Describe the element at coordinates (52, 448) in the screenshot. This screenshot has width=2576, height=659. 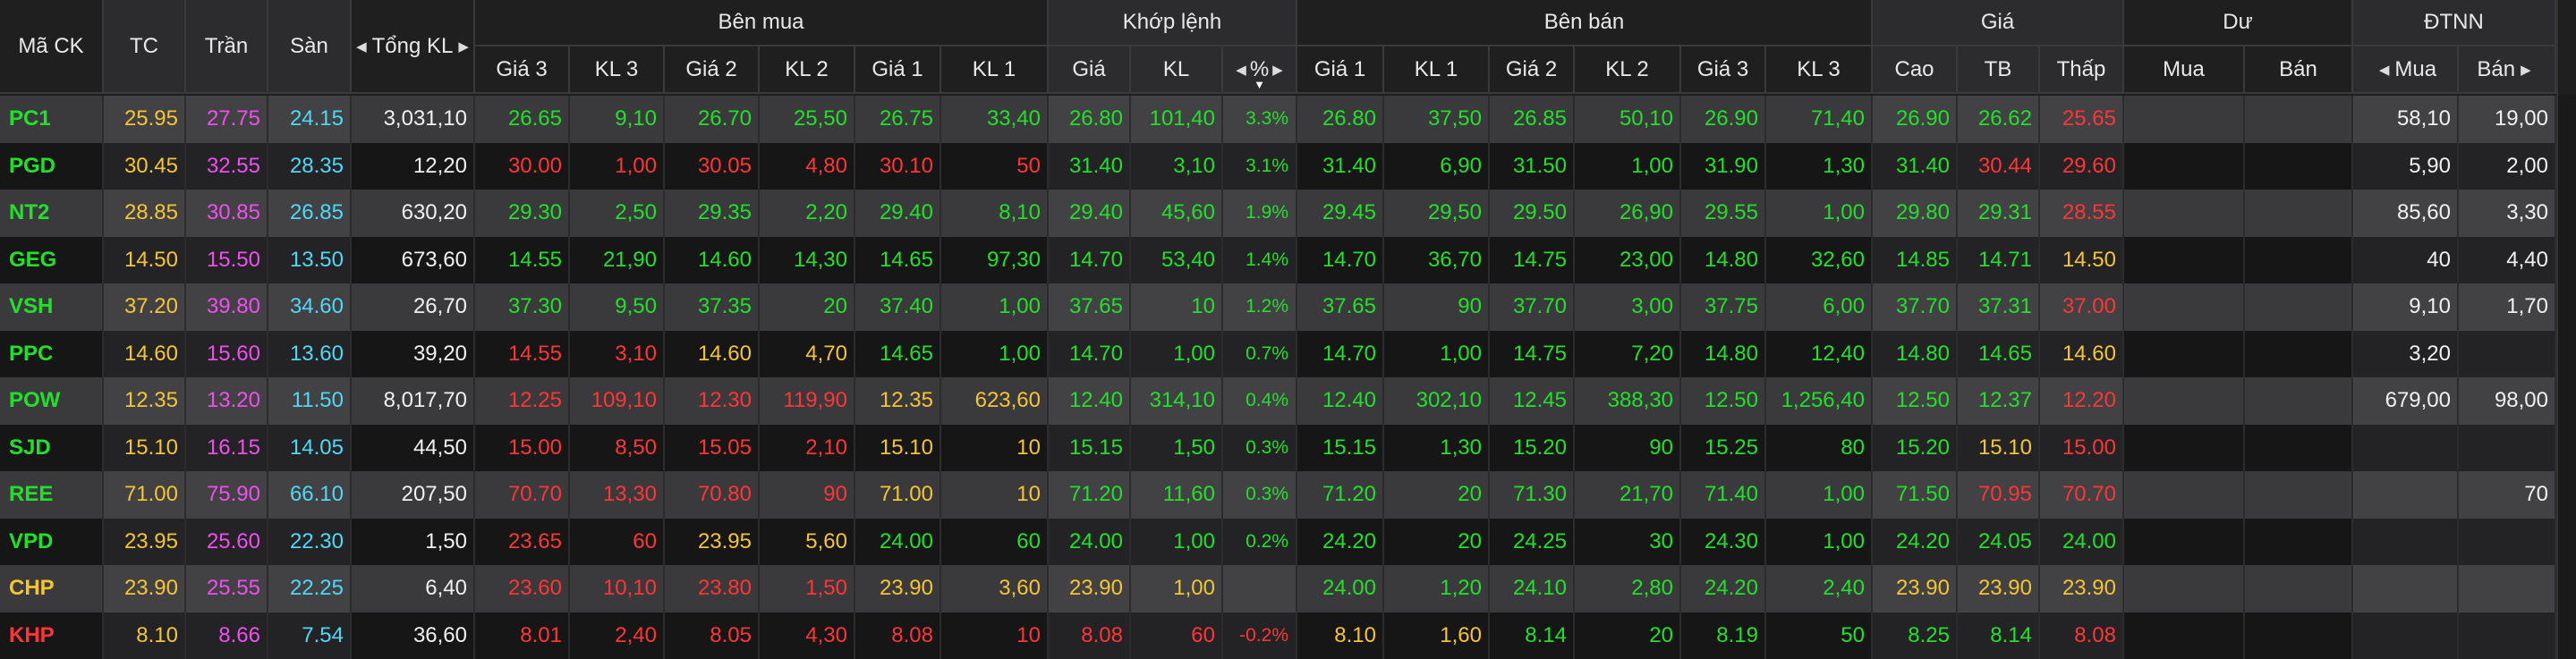
I see `cell-symbol: SJD` at that location.